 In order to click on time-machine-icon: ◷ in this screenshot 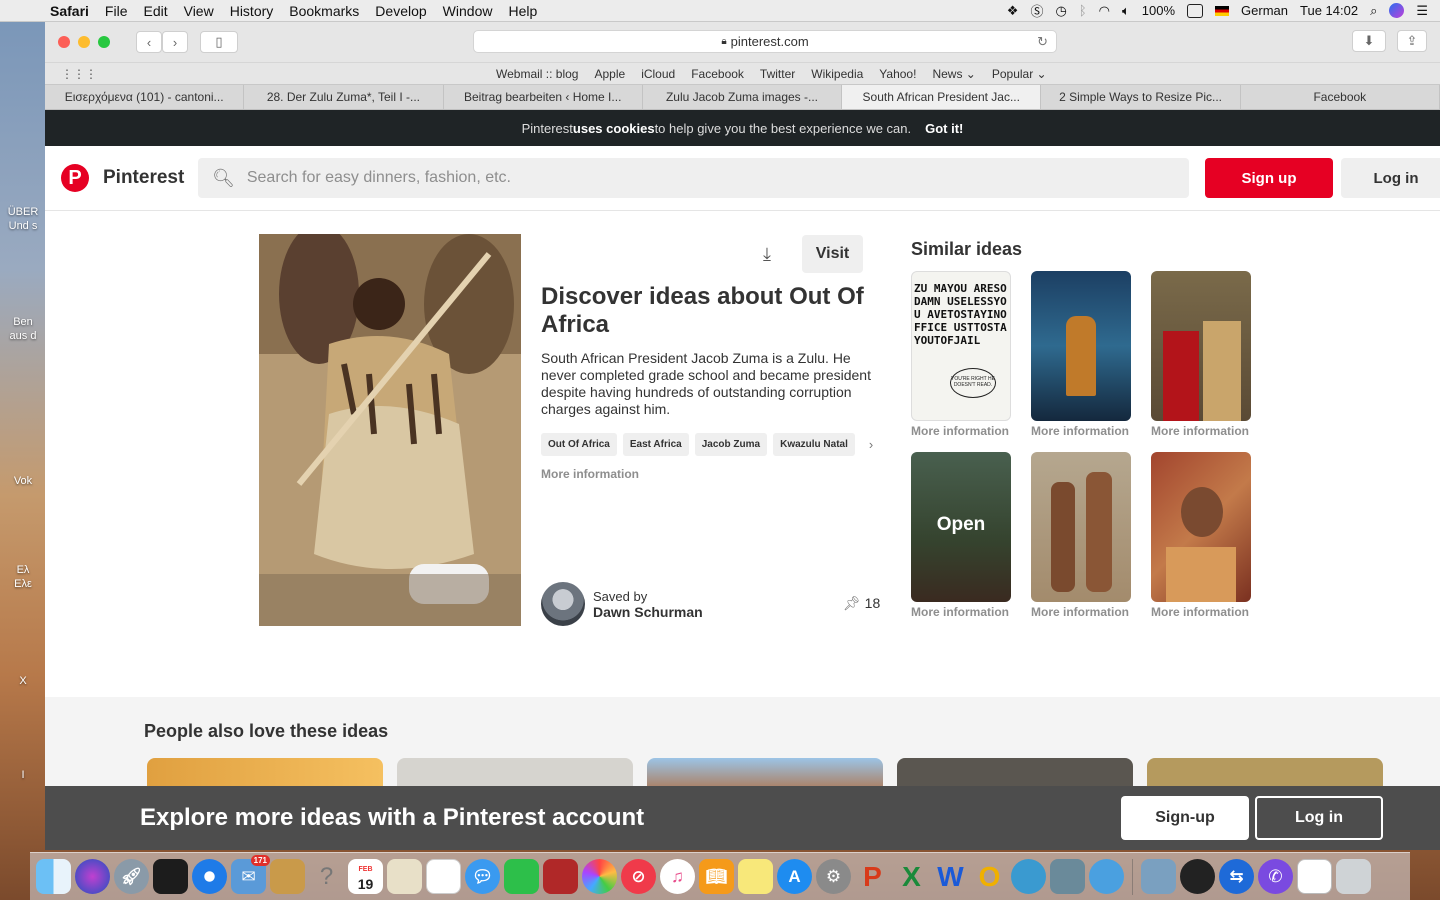, I will do `click(1060, 11)`.